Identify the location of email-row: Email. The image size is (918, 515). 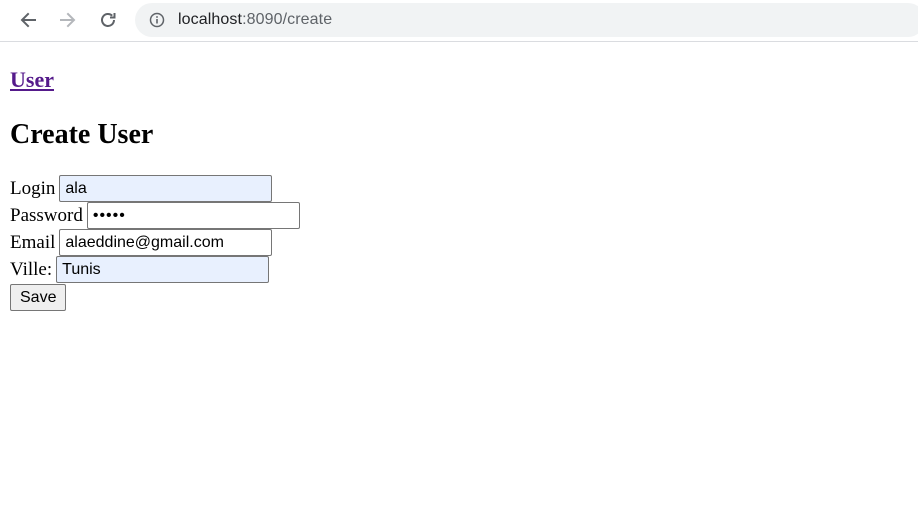
(459, 242).